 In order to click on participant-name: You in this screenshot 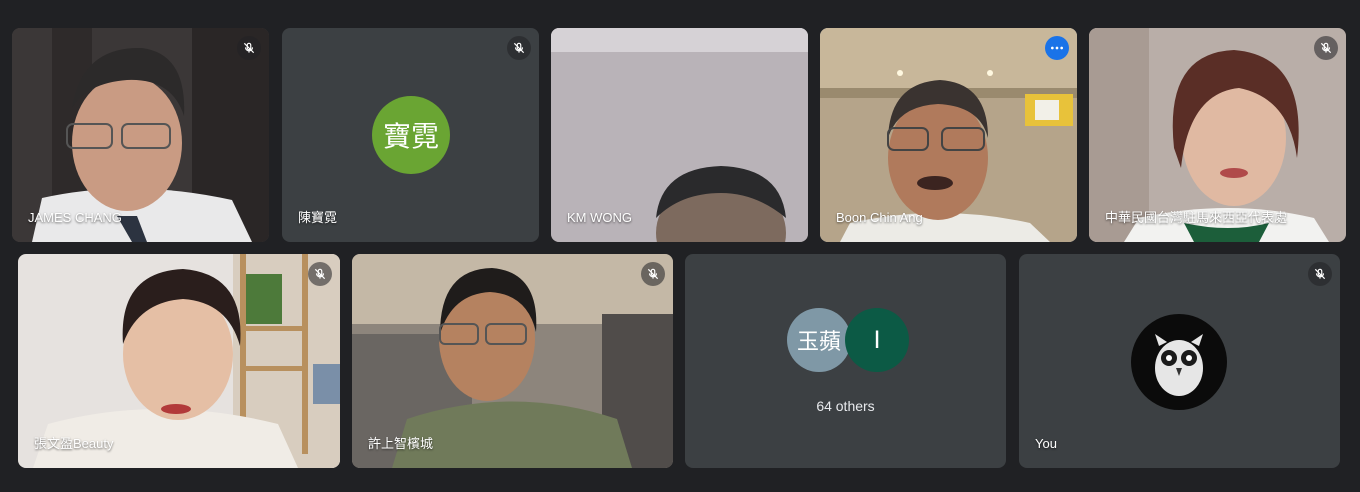, I will do `click(1046, 443)`.